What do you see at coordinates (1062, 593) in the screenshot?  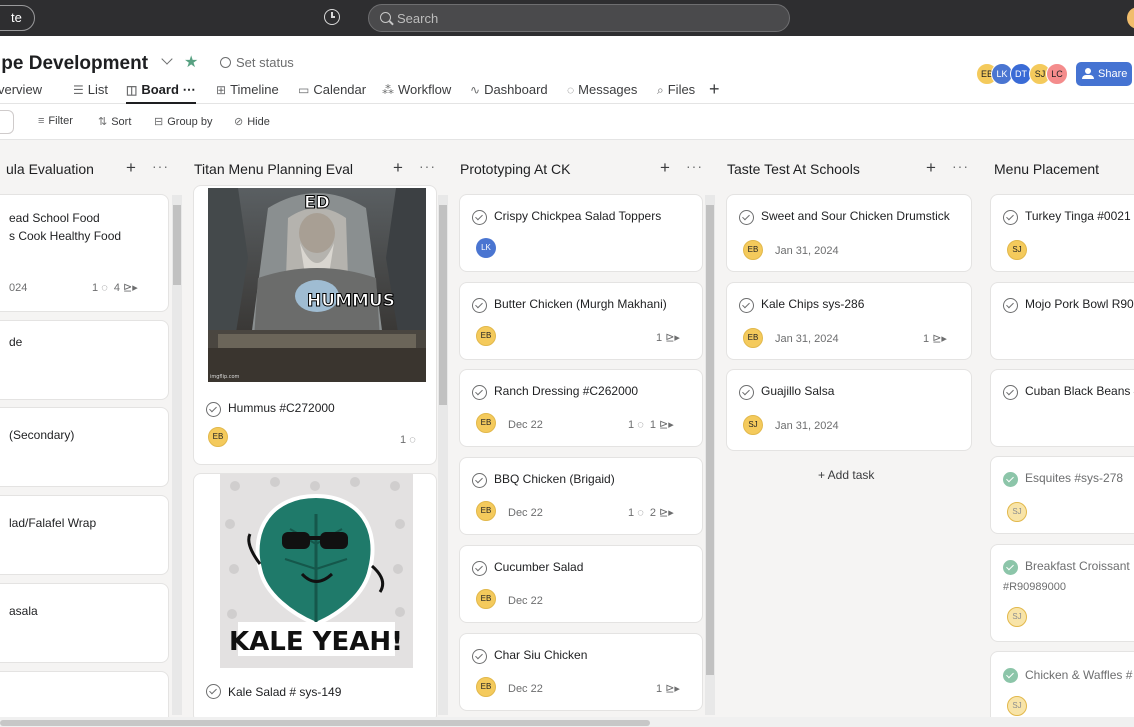 I see `task-card: Breakfast Croissant #R90989000 SJ` at bounding box center [1062, 593].